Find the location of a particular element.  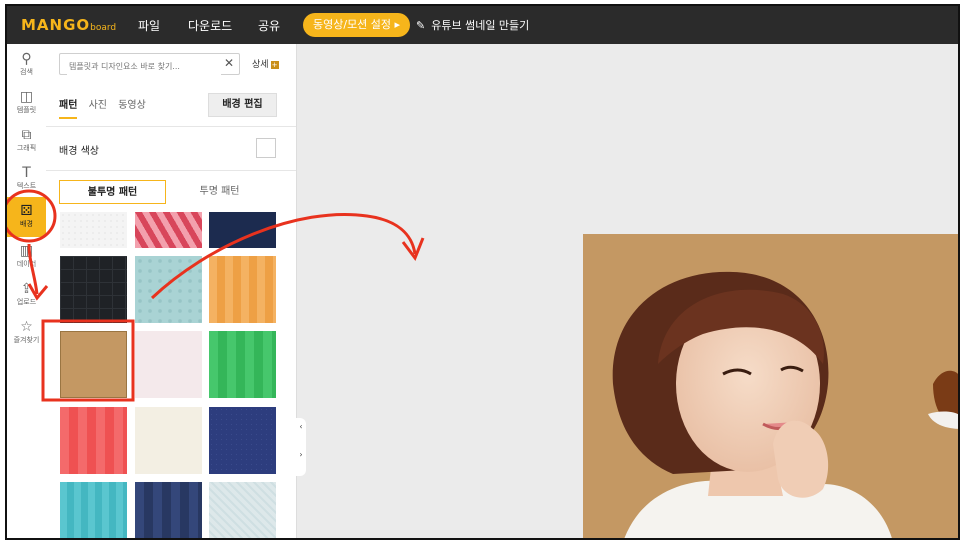

star-icon: ☆ is located at coordinates (26, 327).